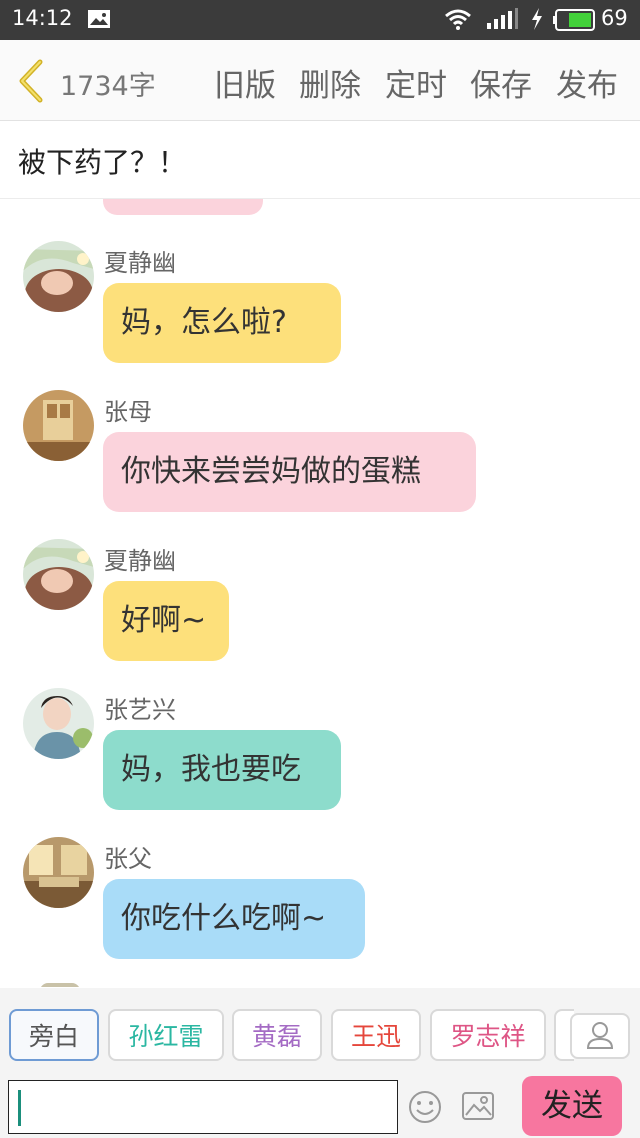 Image resolution: width=640 pixels, height=1138 pixels. I want to click on role-chip: 黄磊, so click(277, 1035).